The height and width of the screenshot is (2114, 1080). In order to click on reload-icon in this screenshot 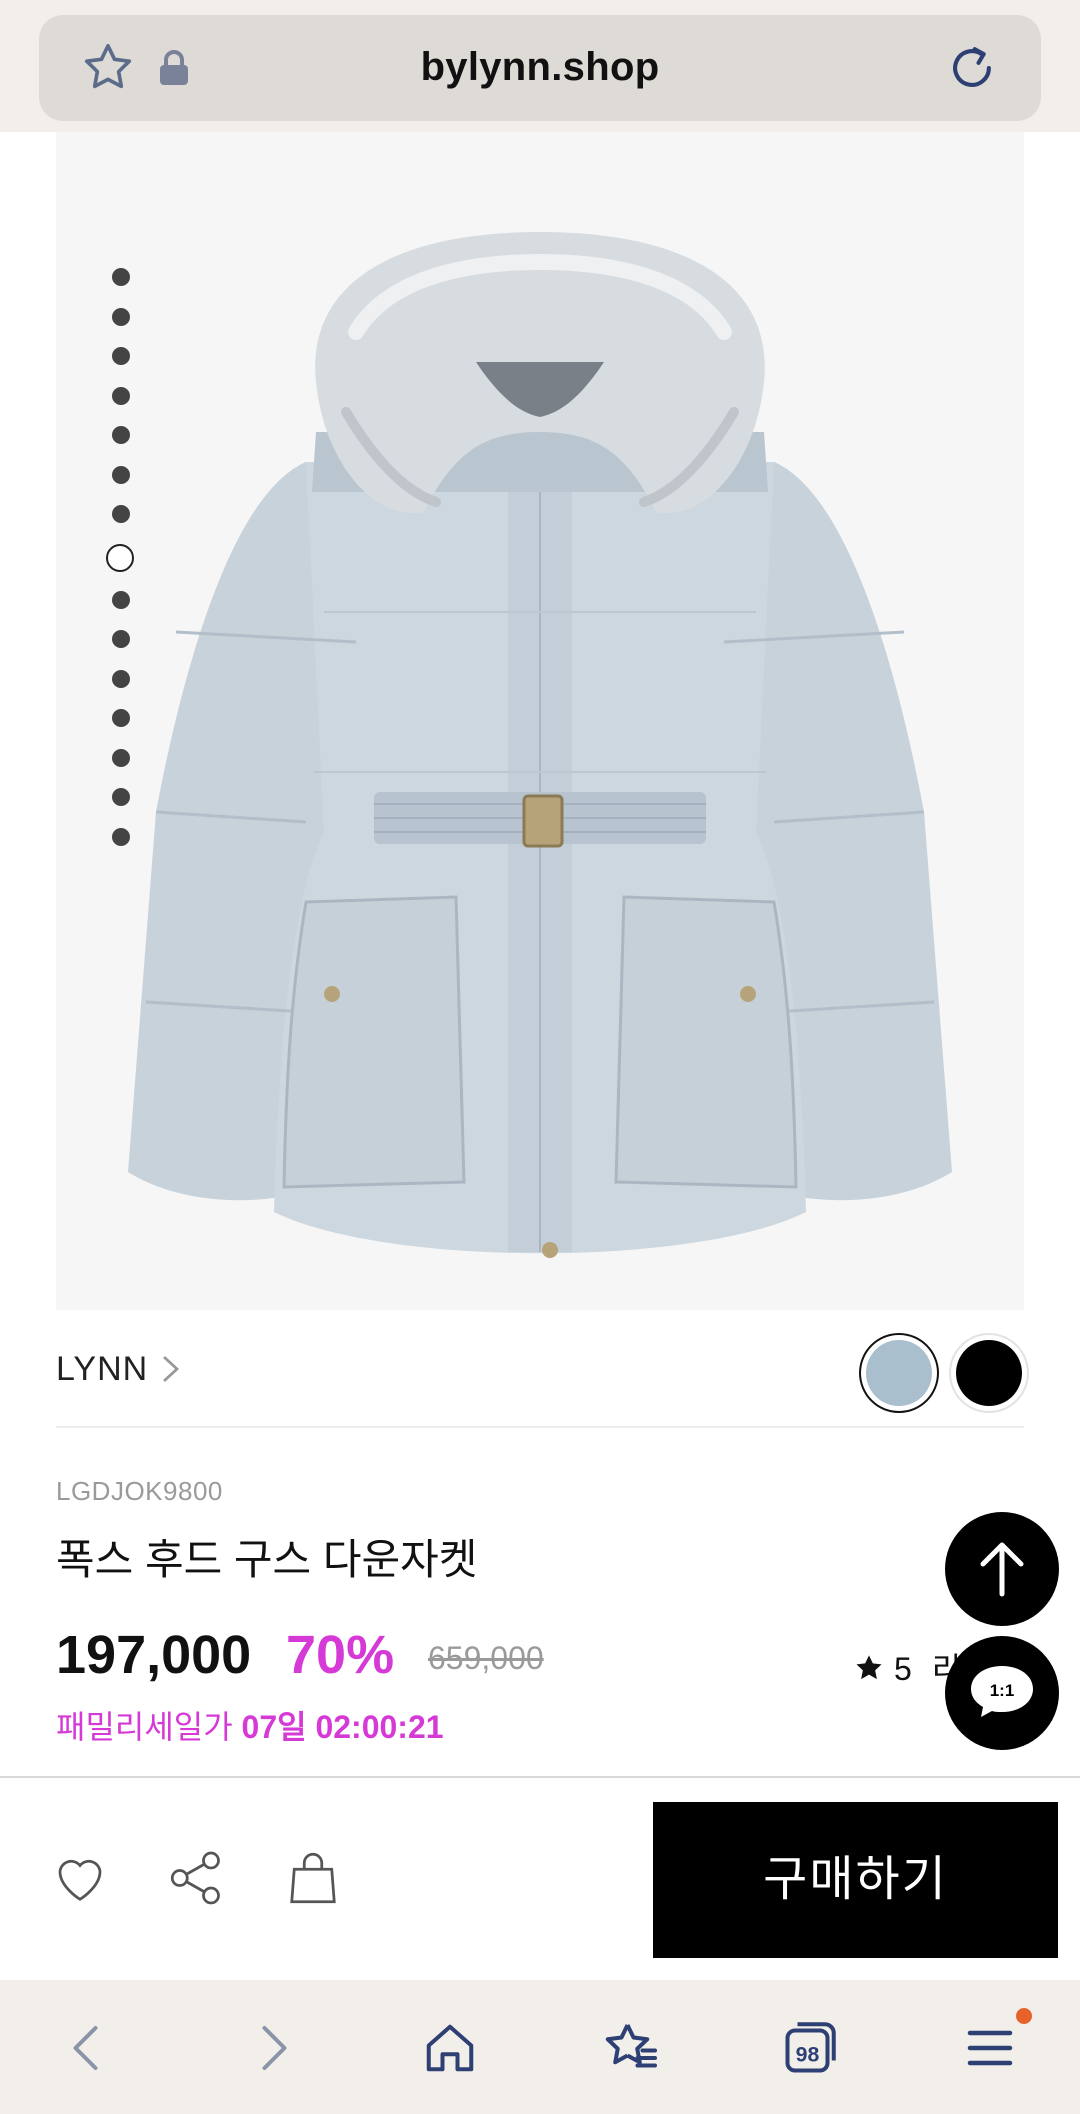, I will do `click(972, 68)`.